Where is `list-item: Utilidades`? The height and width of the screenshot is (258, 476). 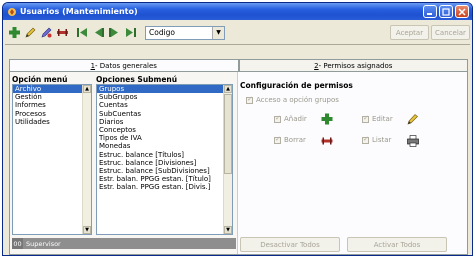
list-item: Utilidades is located at coordinates (52, 122).